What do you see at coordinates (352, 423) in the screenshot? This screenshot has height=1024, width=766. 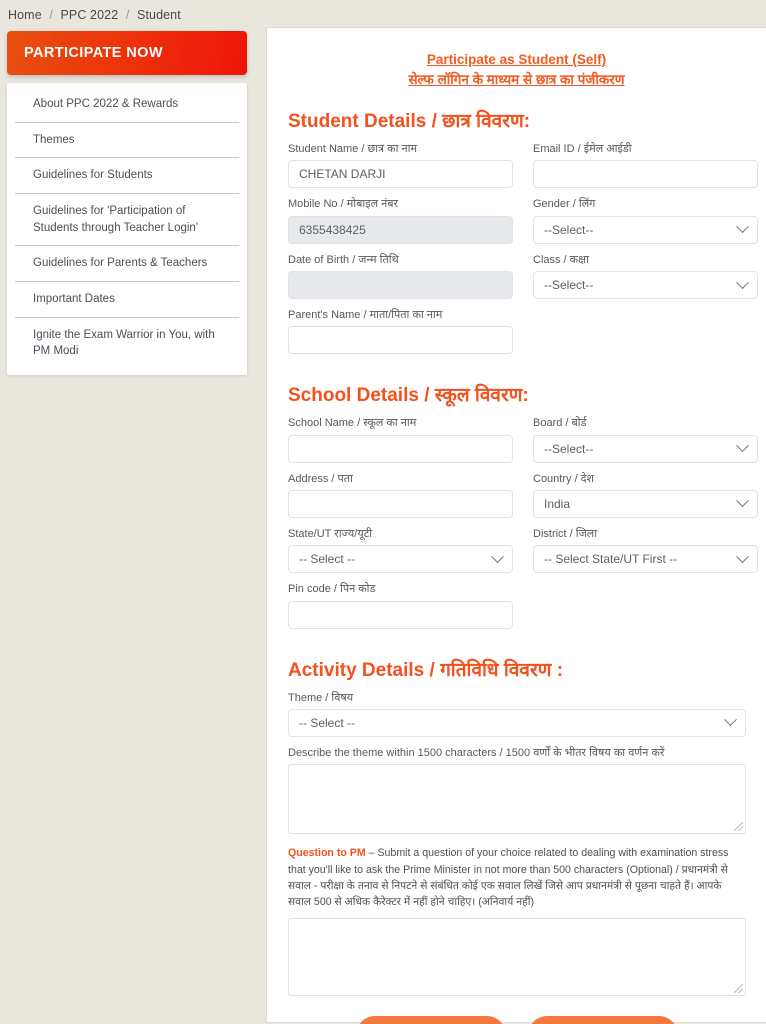 I see `label-school-name: School Name / स्कूल का नाम` at bounding box center [352, 423].